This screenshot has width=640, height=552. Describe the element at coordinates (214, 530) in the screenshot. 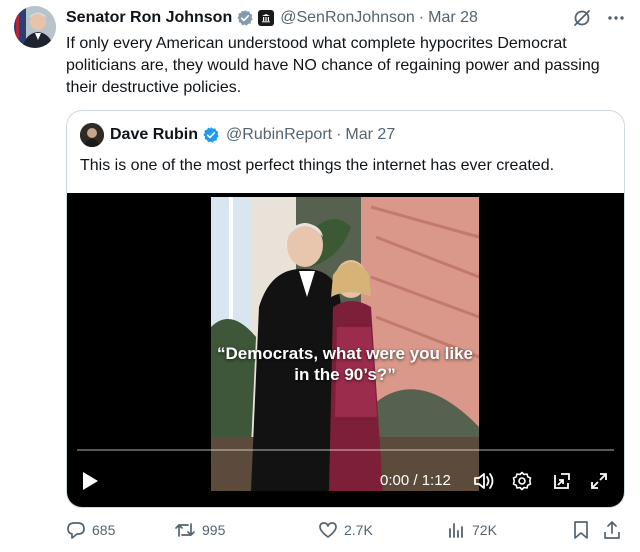

I see `repost-count: 995` at that location.